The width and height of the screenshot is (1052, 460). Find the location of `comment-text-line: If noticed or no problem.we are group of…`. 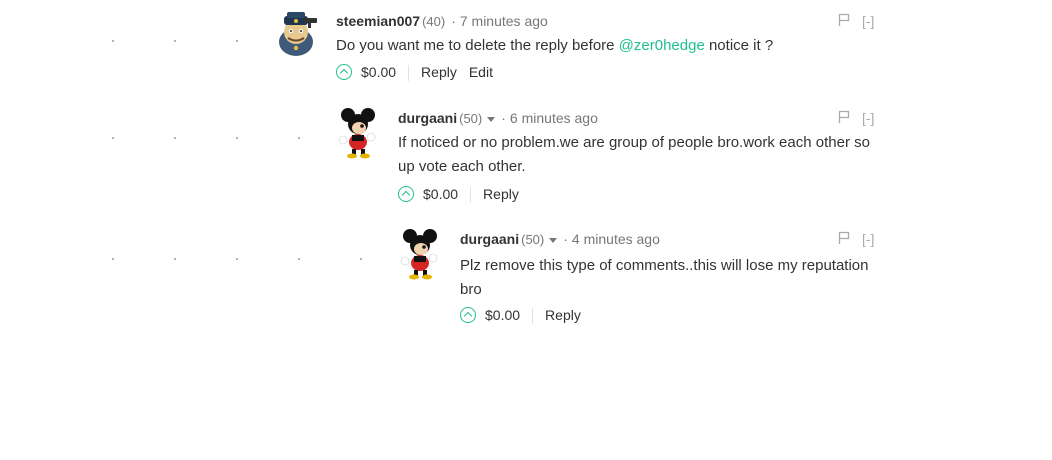

comment-text-line: If noticed or no problem.we are group of… is located at coordinates (634, 142).